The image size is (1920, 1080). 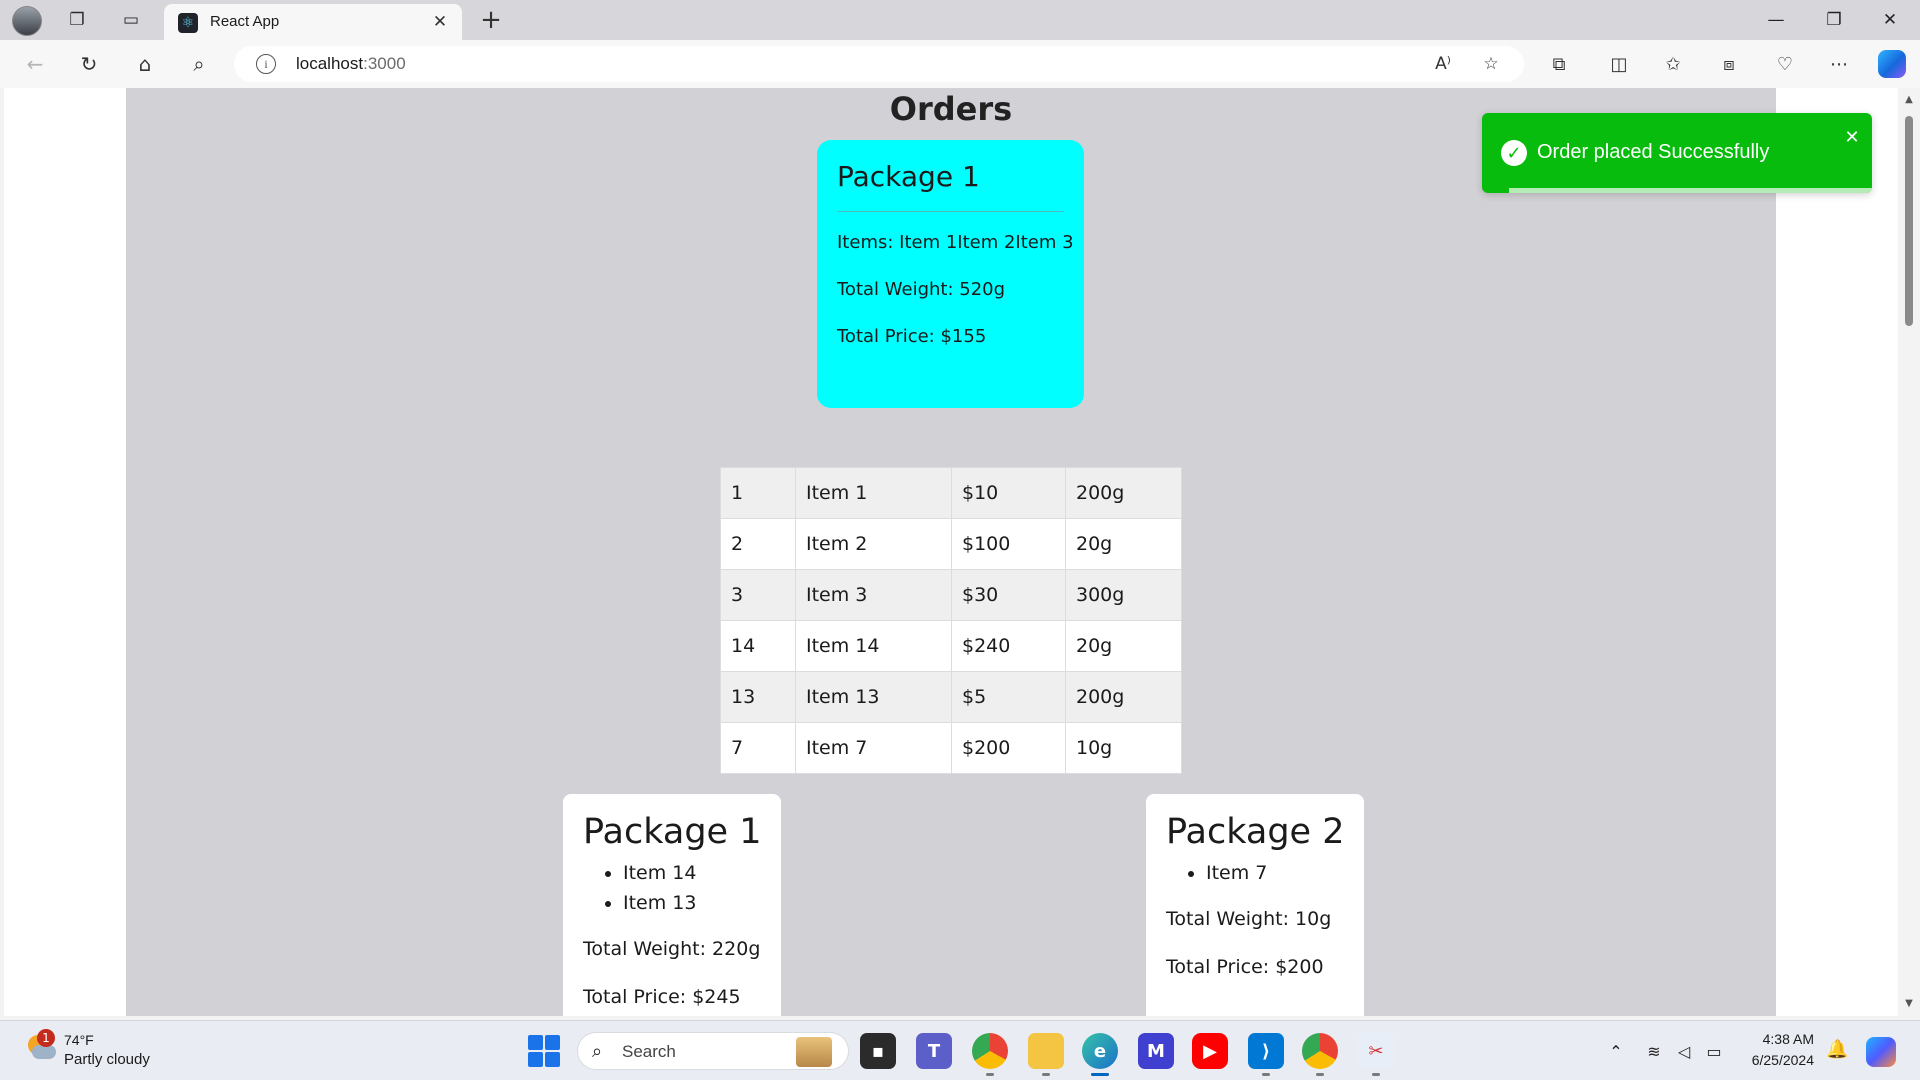 What do you see at coordinates (873, 544) in the screenshot?
I see `cell-name: Item 2` at bounding box center [873, 544].